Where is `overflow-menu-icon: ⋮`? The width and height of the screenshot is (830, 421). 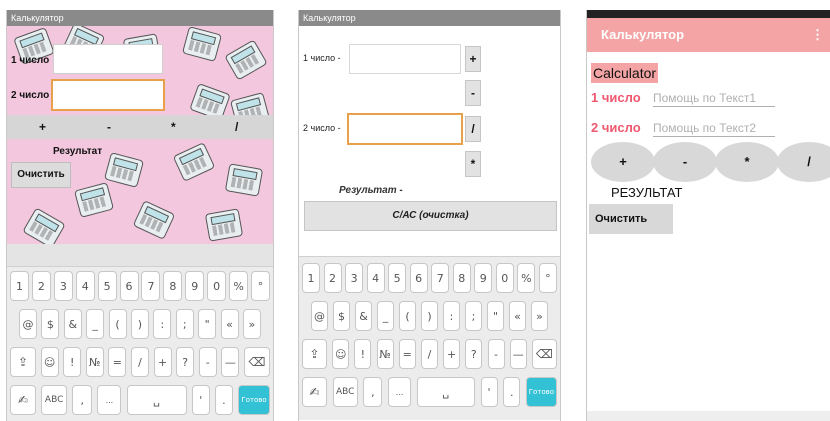
overflow-menu-icon: ⋮ is located at coordinates (817, 35).